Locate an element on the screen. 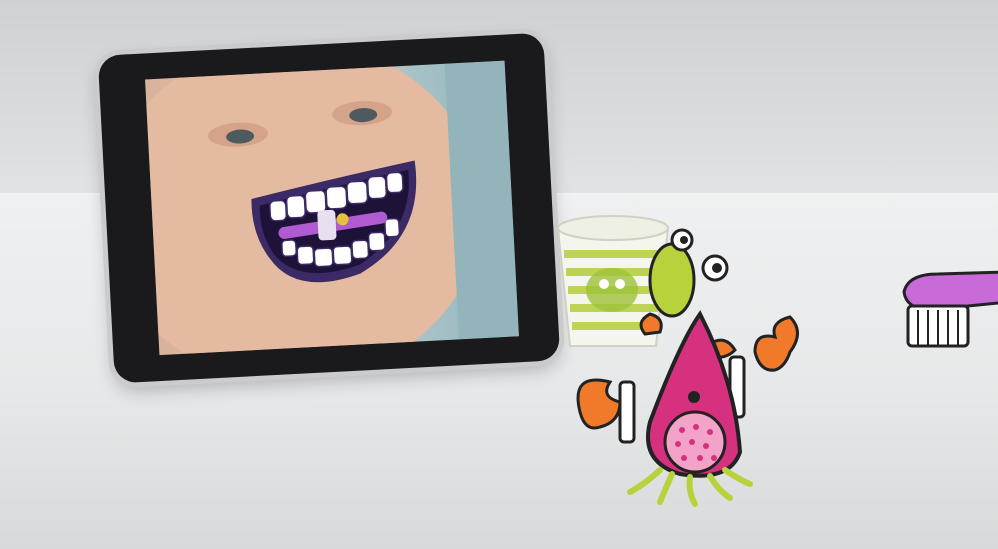 The height and width of the screenshot is (549, 998). cartoon-toothbrush is located at coordinates (950, 309).